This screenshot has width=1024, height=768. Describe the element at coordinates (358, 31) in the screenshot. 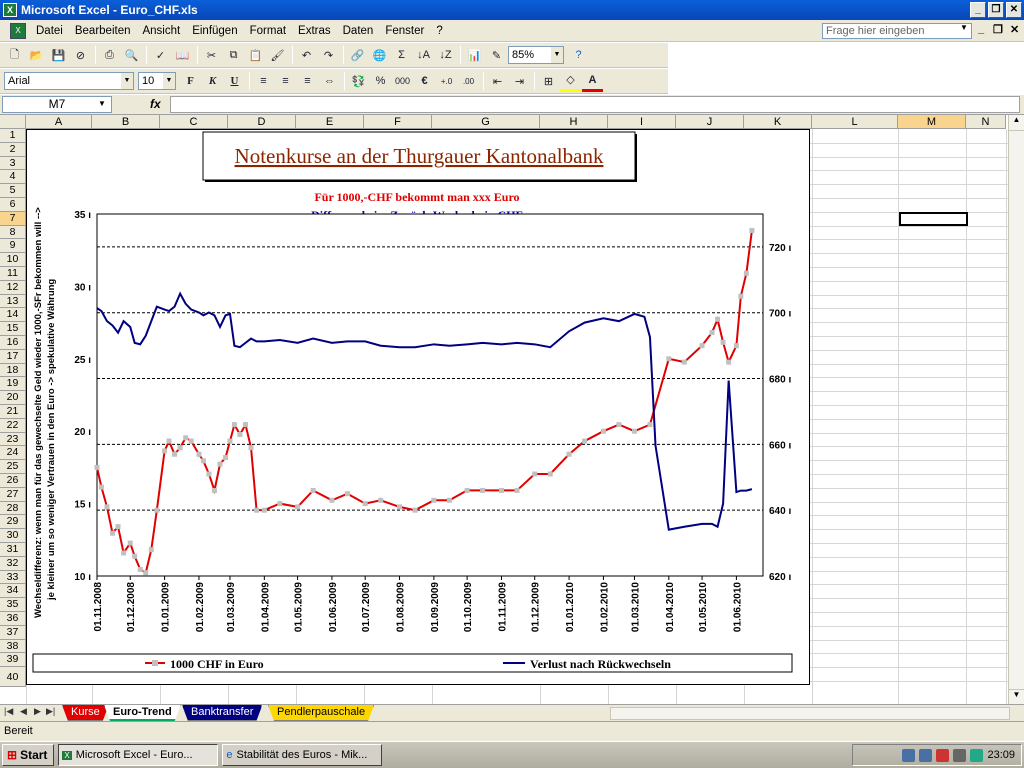

I see `menu-daten: Daten` at that location.